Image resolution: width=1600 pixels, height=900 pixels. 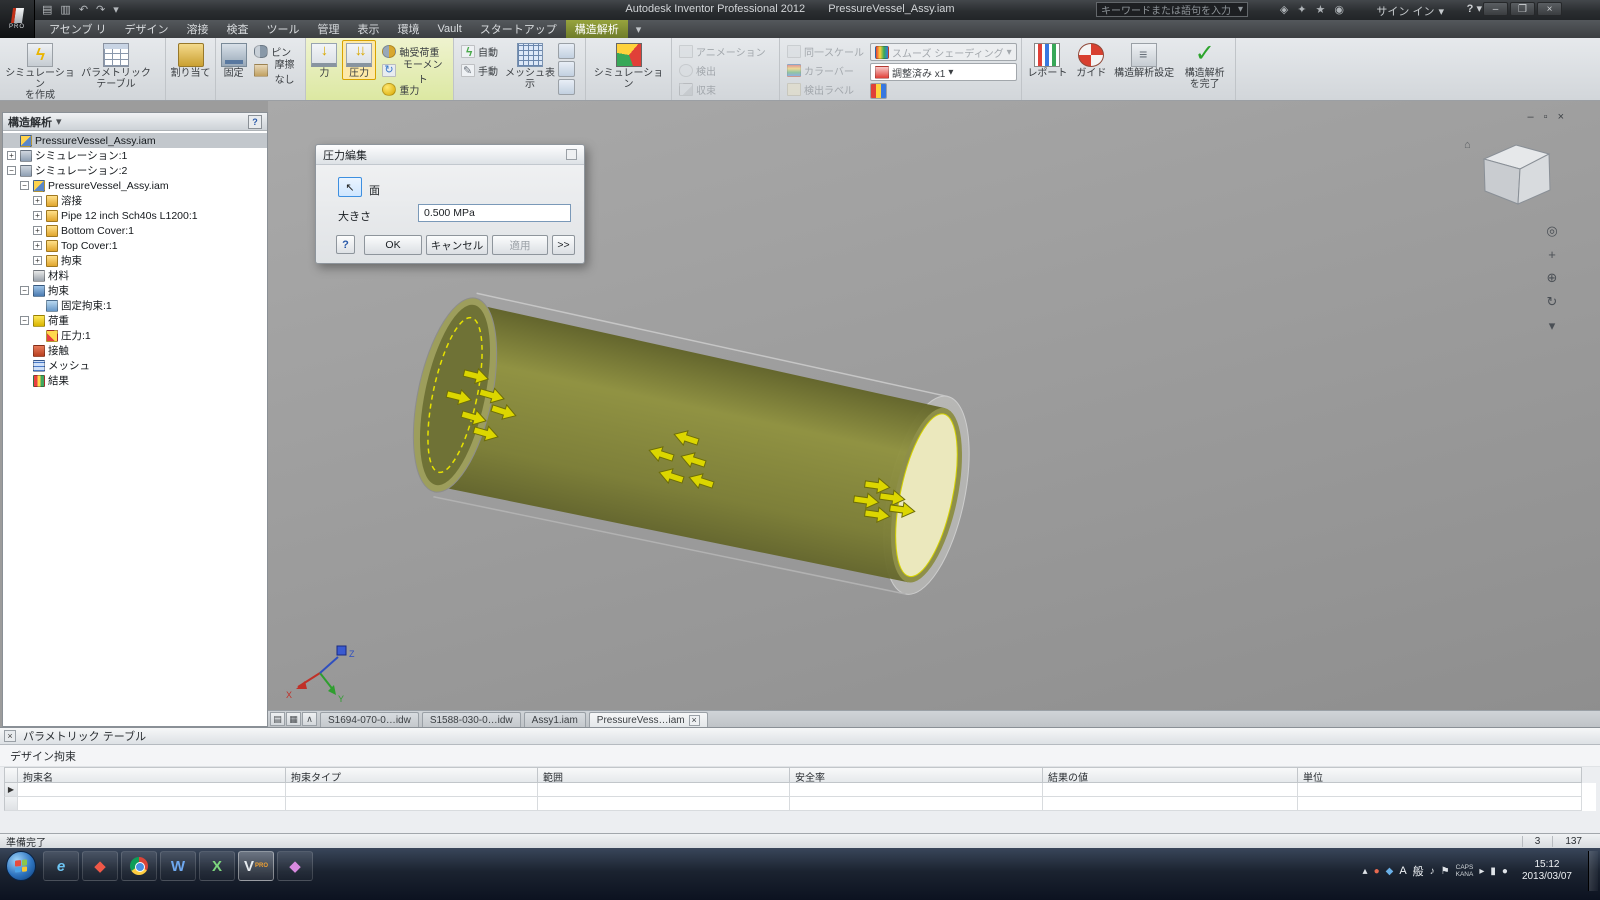 I want to click on dialog-help-button: ?, so click(x=345, y=244).